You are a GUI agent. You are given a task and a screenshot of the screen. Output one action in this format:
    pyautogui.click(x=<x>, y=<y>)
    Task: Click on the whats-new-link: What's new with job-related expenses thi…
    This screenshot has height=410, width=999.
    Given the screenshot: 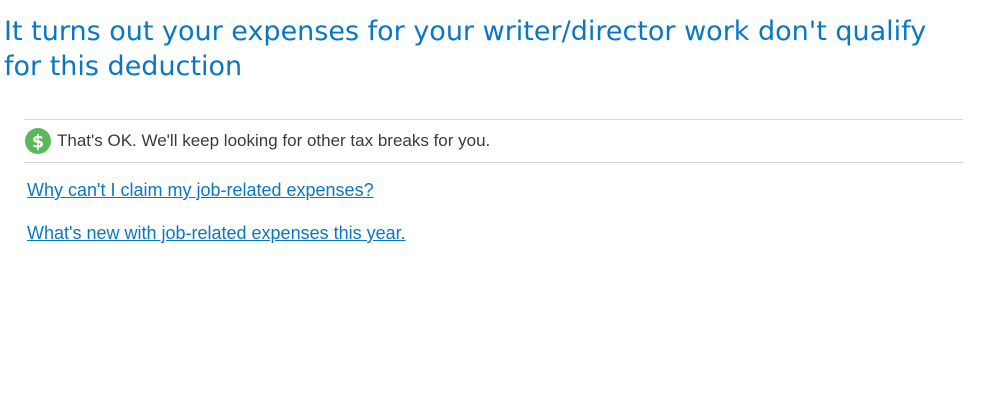 What is the action you would take?
    pyautogui.click(x=216, y=233)
    